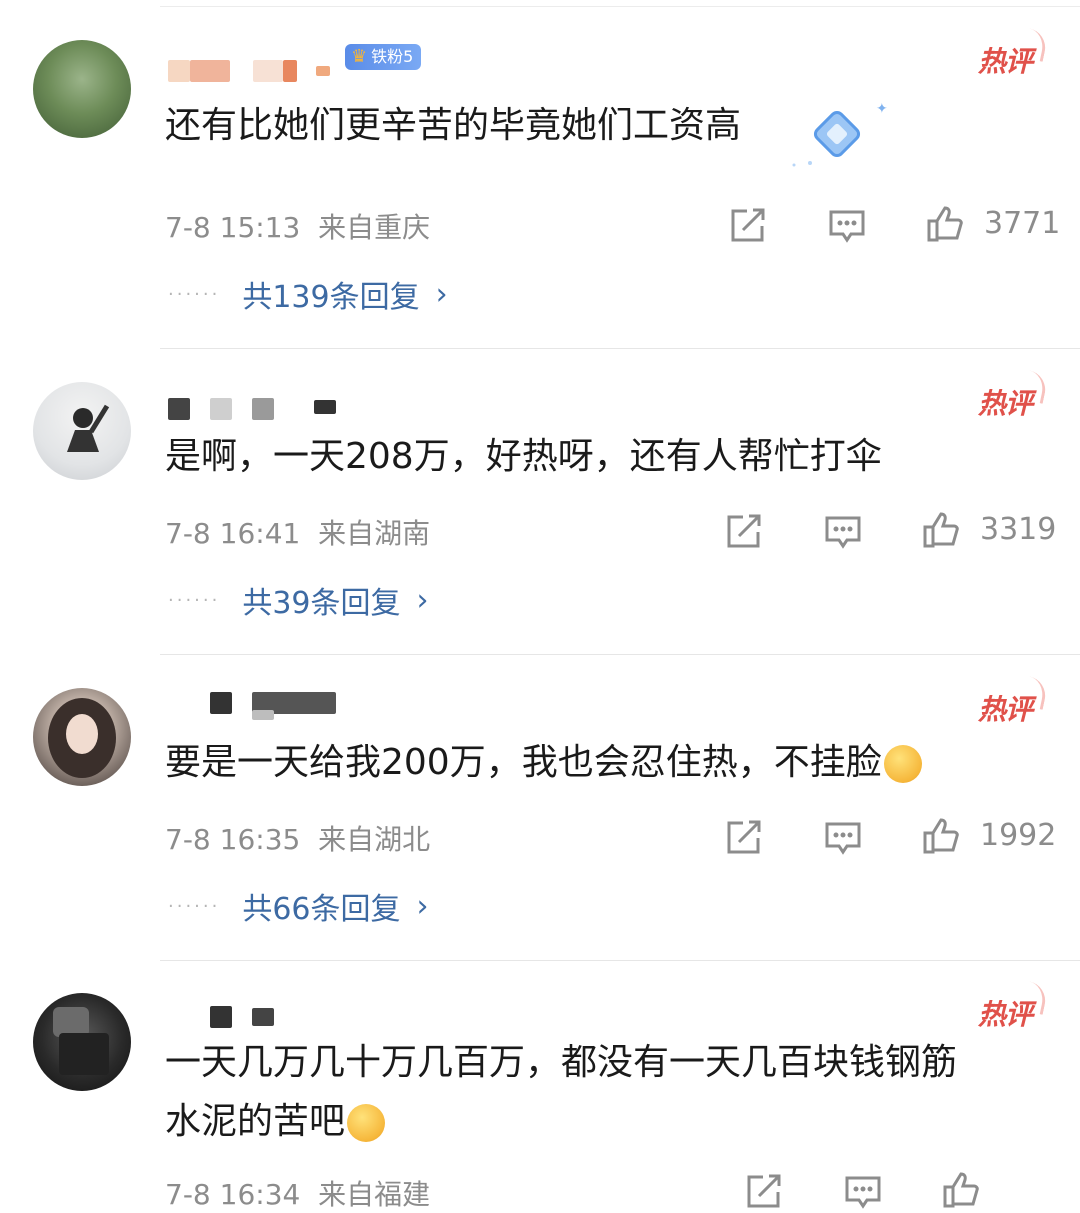 The image size is (1080, 1213). I want to click on comment-location: 来自福建, so click(374, 1194).